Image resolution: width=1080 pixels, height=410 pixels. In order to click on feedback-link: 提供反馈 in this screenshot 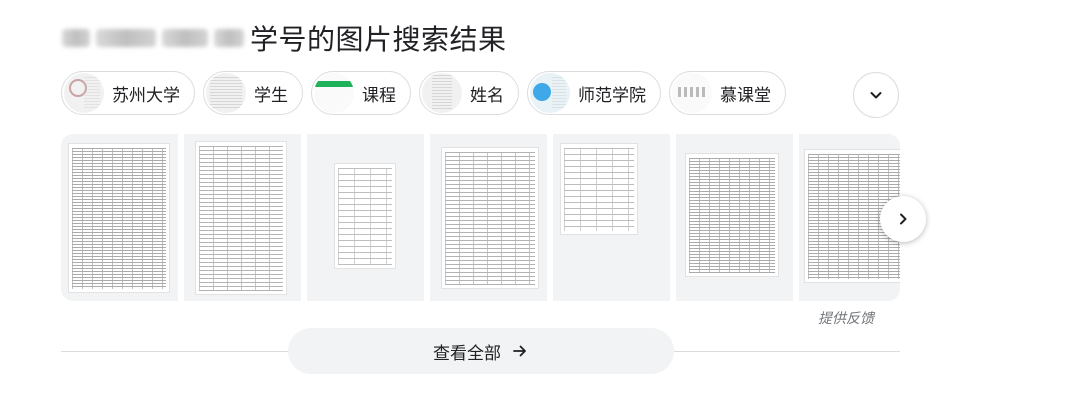, I will do `click(846, 318)`.